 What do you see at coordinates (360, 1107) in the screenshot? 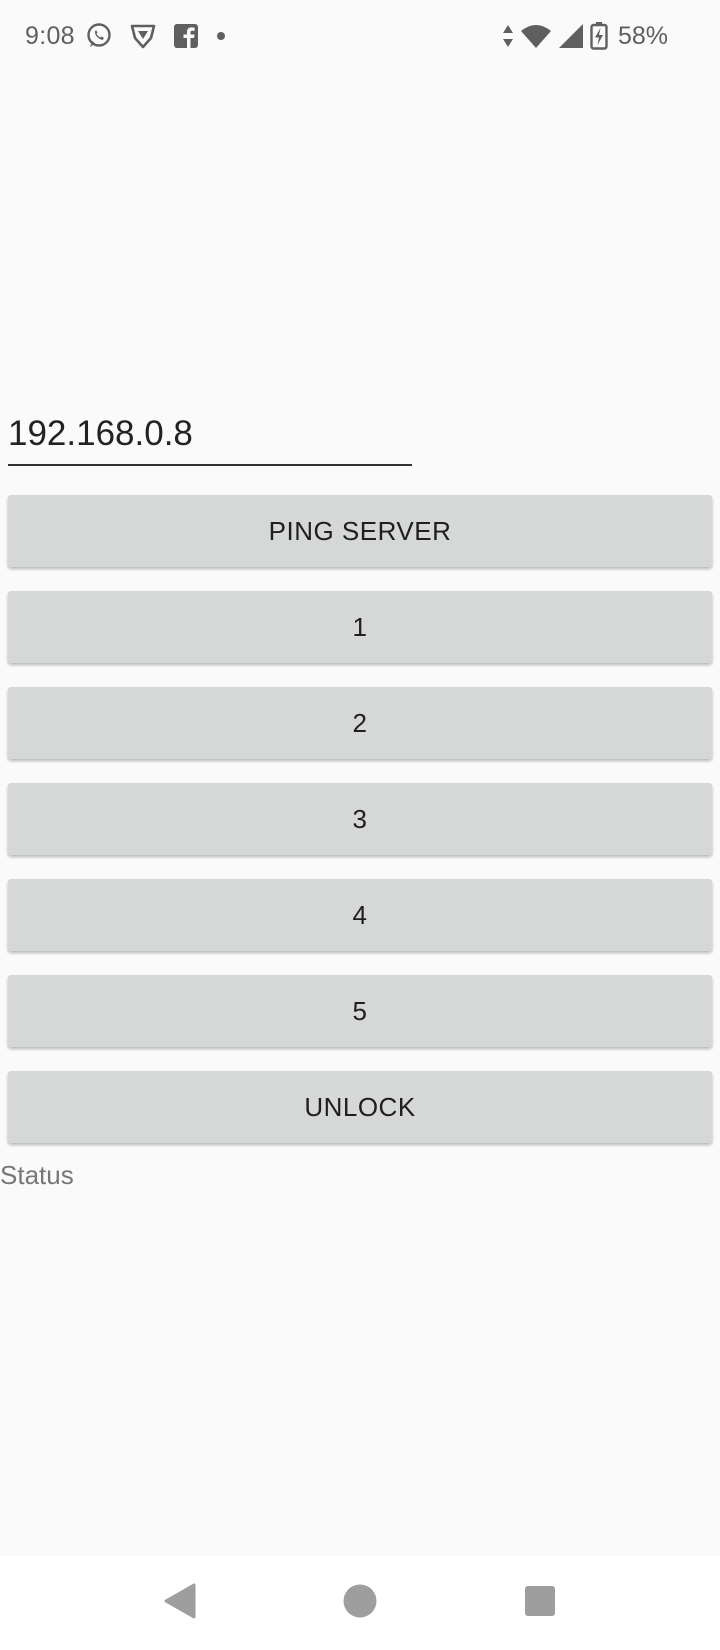
I see `unlock-button: UNLOCK` at bounding box center [360, 1107].